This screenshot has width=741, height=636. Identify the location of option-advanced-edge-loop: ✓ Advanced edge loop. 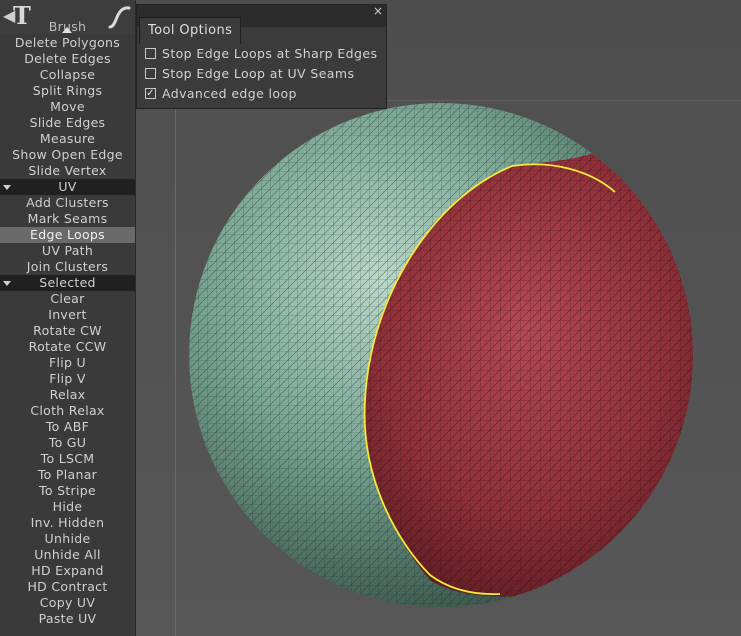
(261, 95).